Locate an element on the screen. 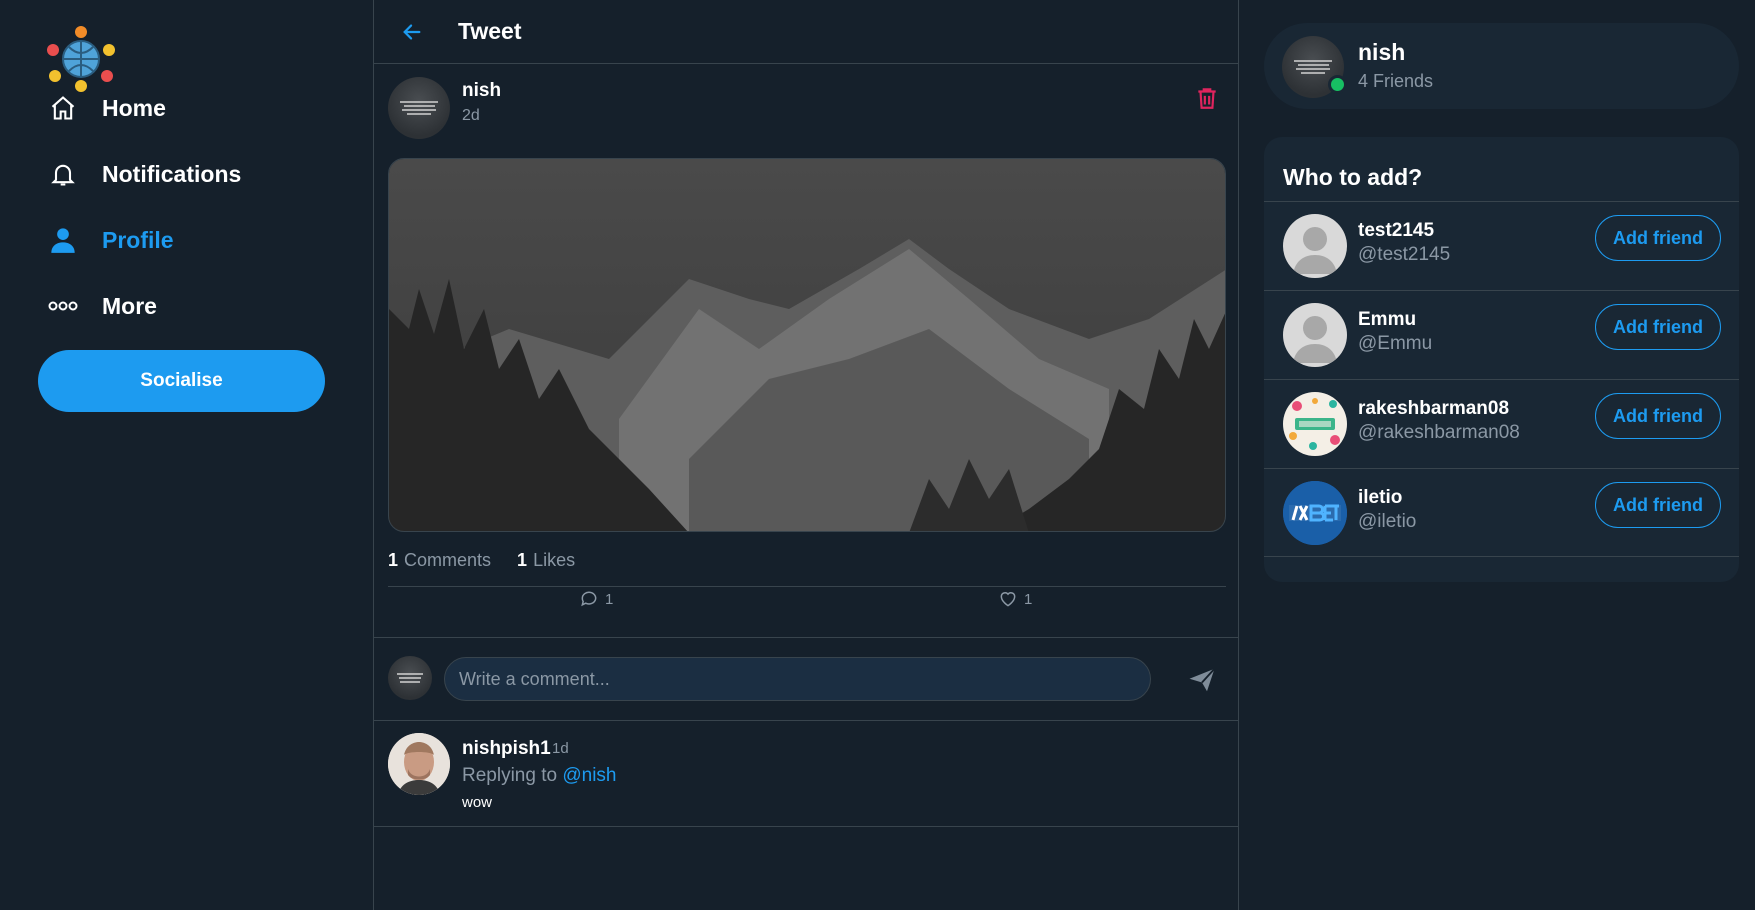 The width and height of the screenshot is (1755, 910). tweet-timestamp: 2d is located at coordinates (471, 115).